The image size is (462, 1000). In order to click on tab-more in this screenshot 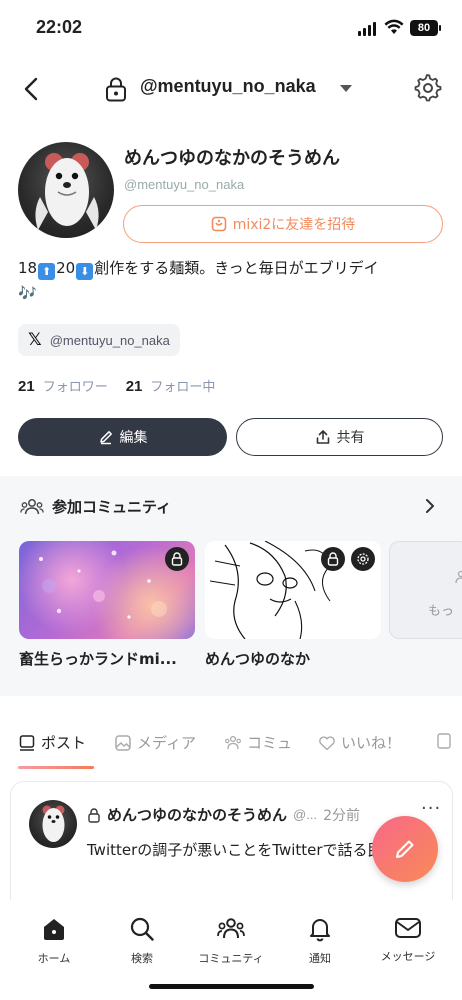, I will do `click(444, 741)`.